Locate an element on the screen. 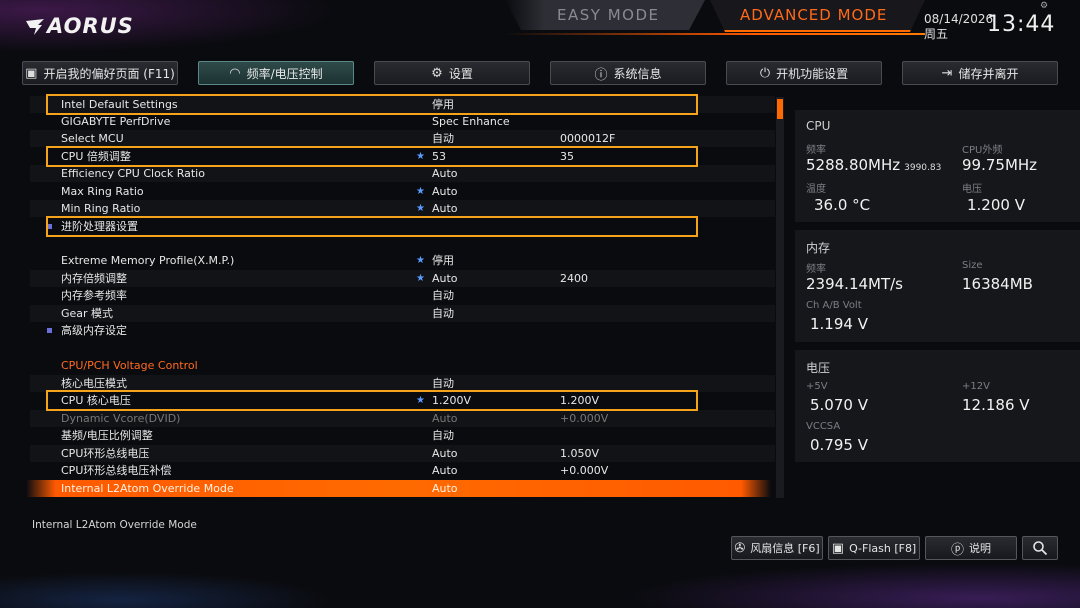 The width and height of the screenshot is (1080, 608). section-label: CPU/PCH Voltage Control is located at coordinates (129, 365).